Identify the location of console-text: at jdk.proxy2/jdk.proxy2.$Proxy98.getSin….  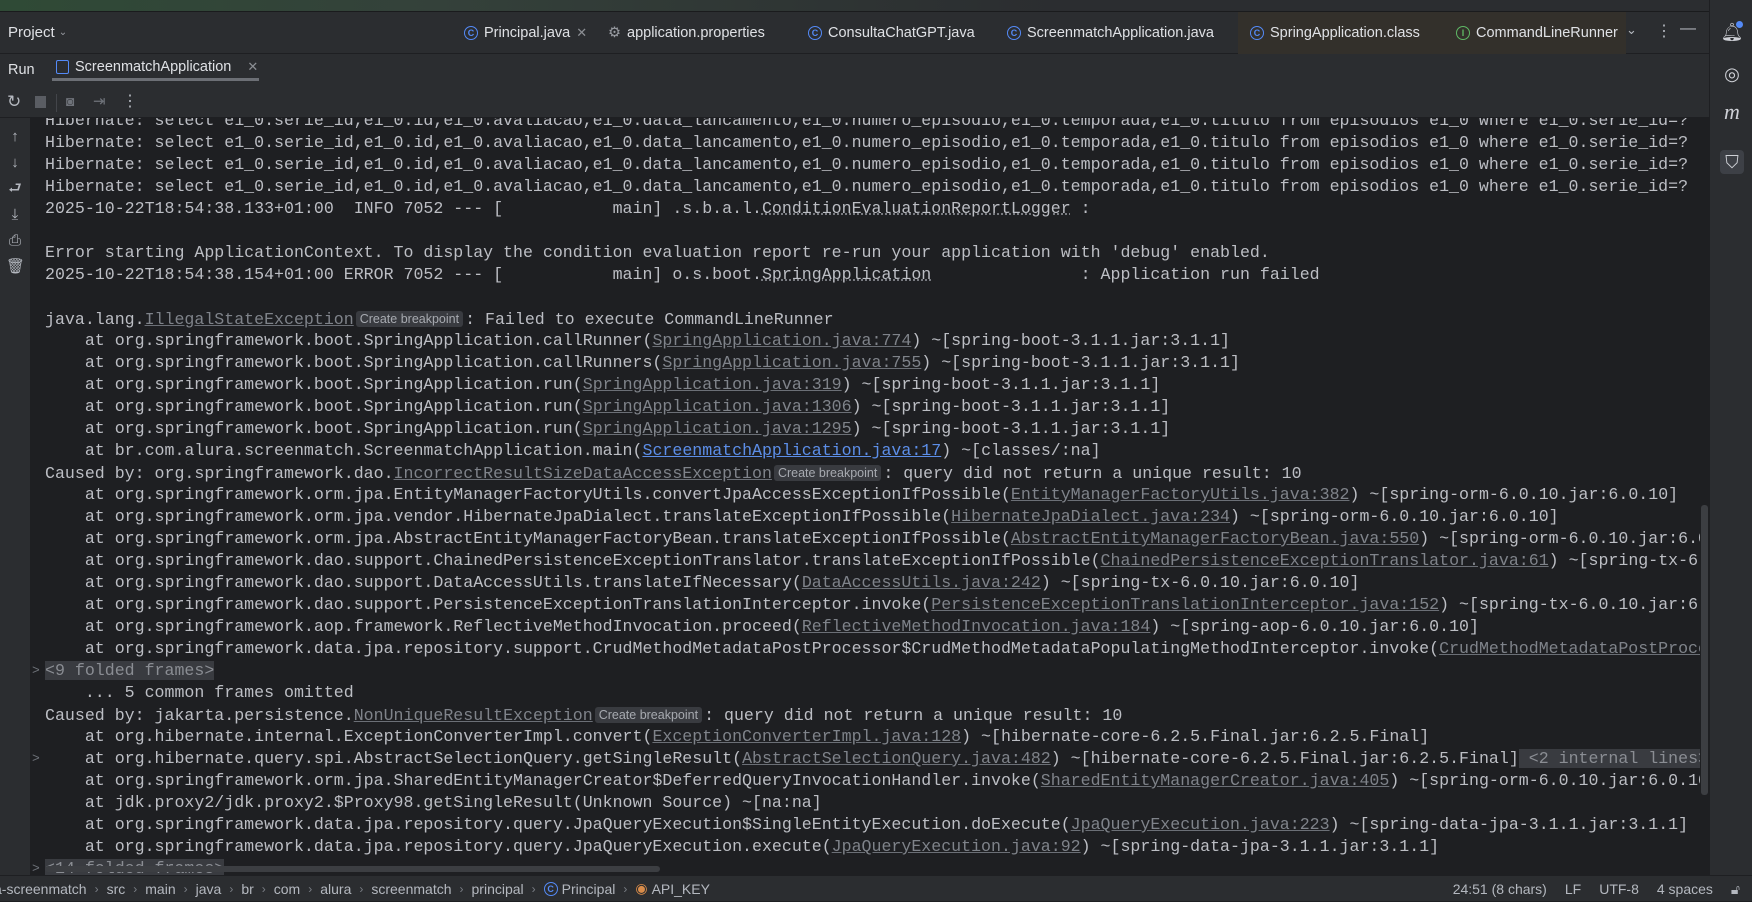
(433, 802).